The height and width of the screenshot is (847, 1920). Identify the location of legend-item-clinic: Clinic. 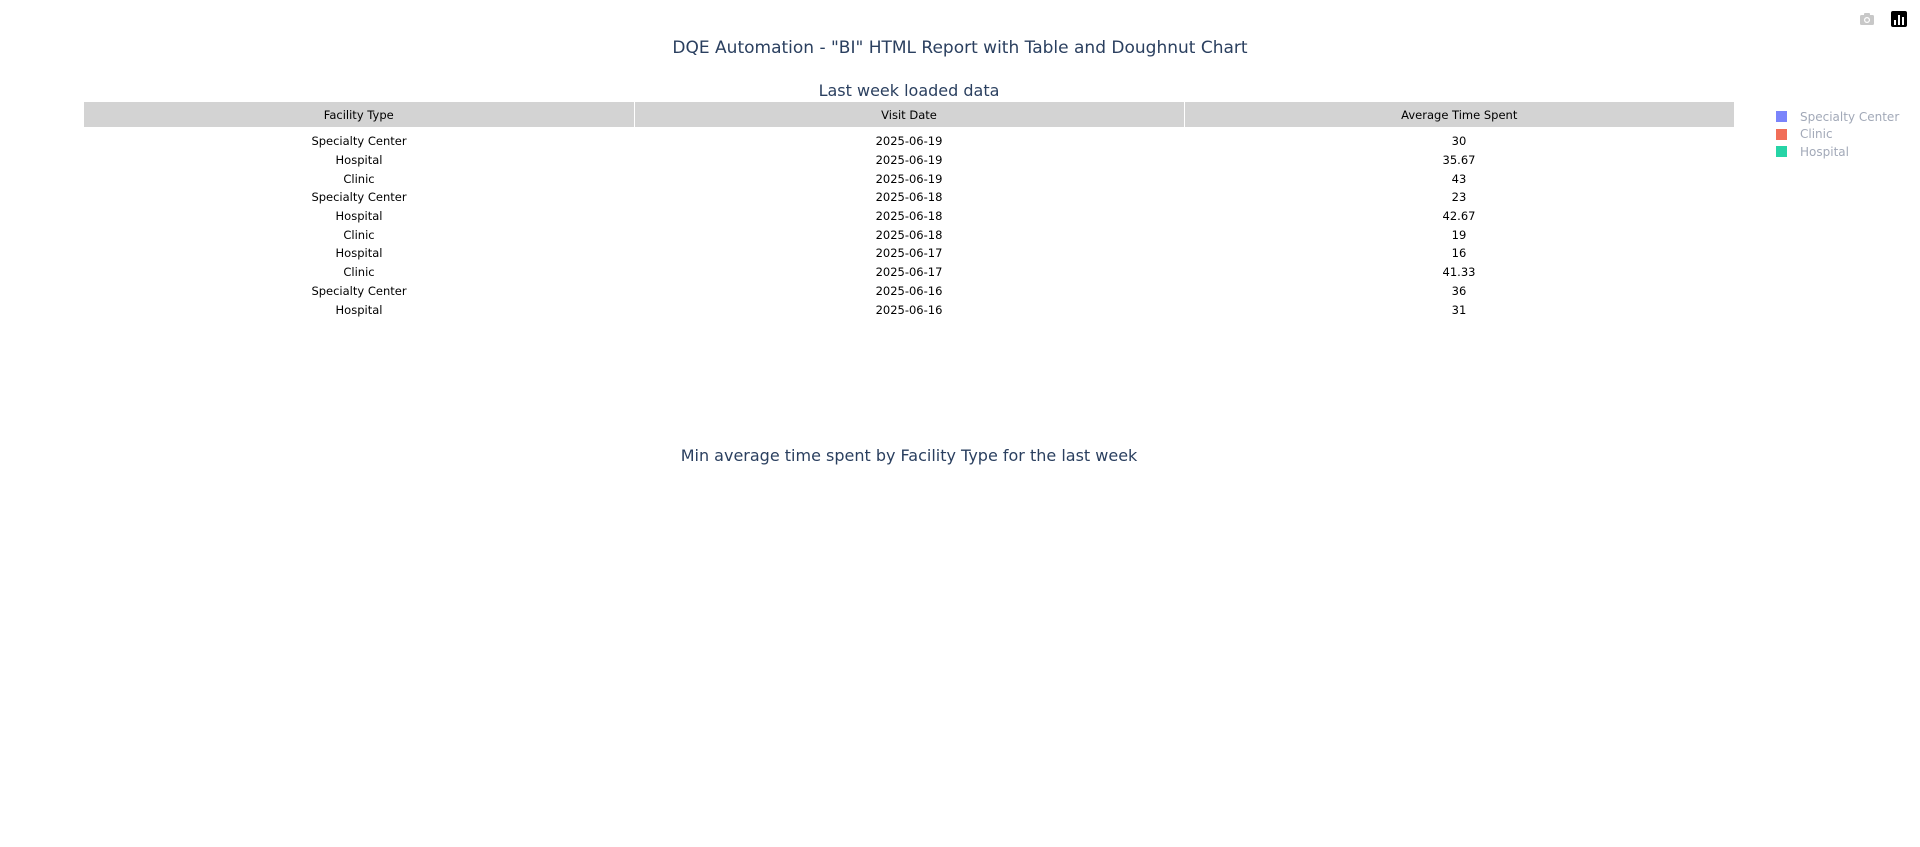
(1837, 135).